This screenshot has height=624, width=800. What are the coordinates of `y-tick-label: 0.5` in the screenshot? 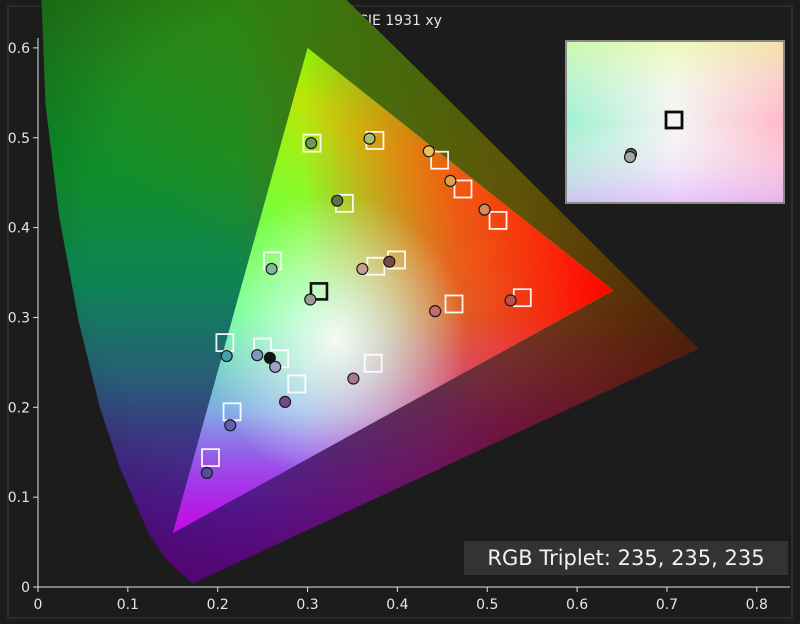 It's located at (19, 139).